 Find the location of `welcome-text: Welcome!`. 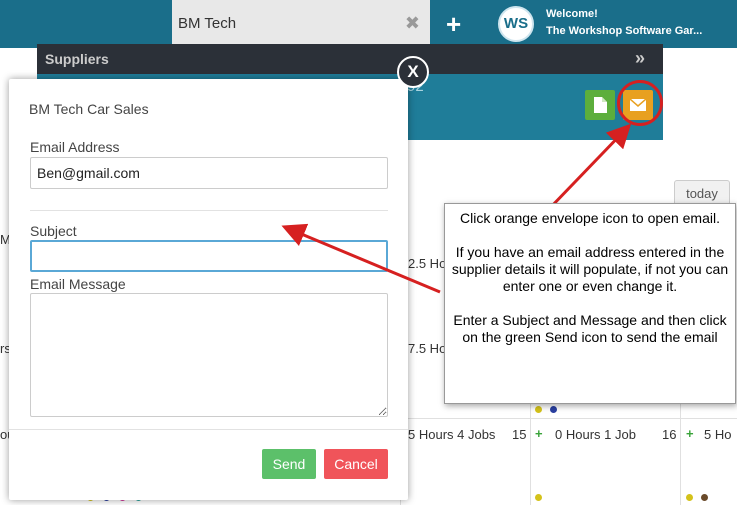

welcome-text: Welcome! is located at coordinates (572, 14).